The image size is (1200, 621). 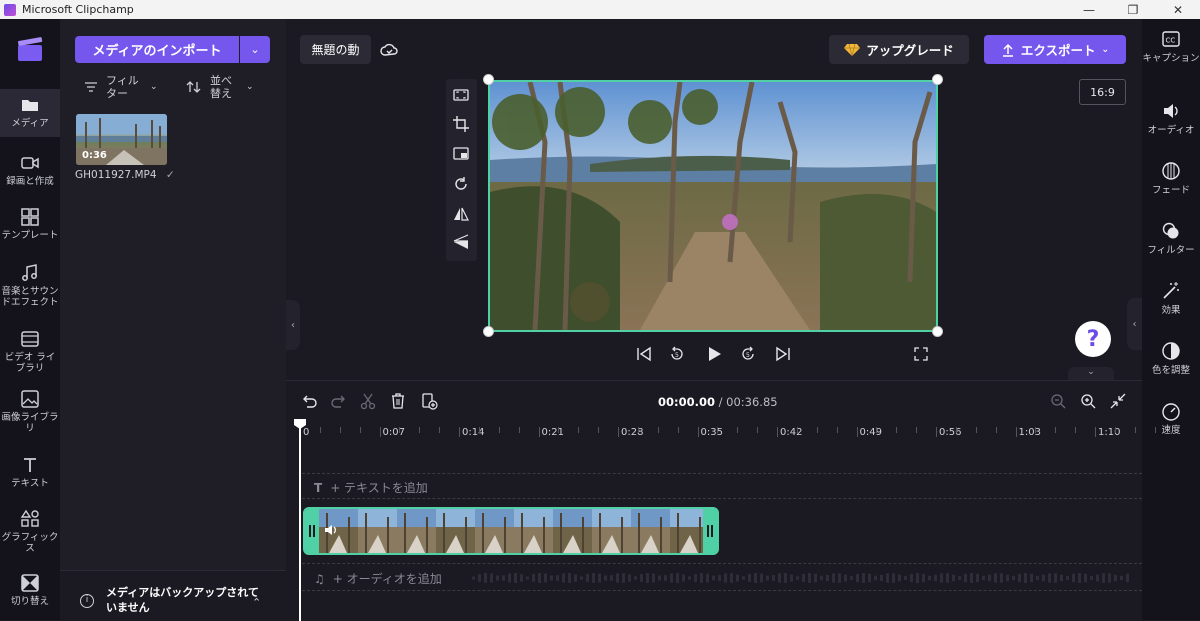 What do you see at coordinates (677, 354) in the screenshot?
I see `rewind-5-icon: 5` at bounding box center [677, 354].